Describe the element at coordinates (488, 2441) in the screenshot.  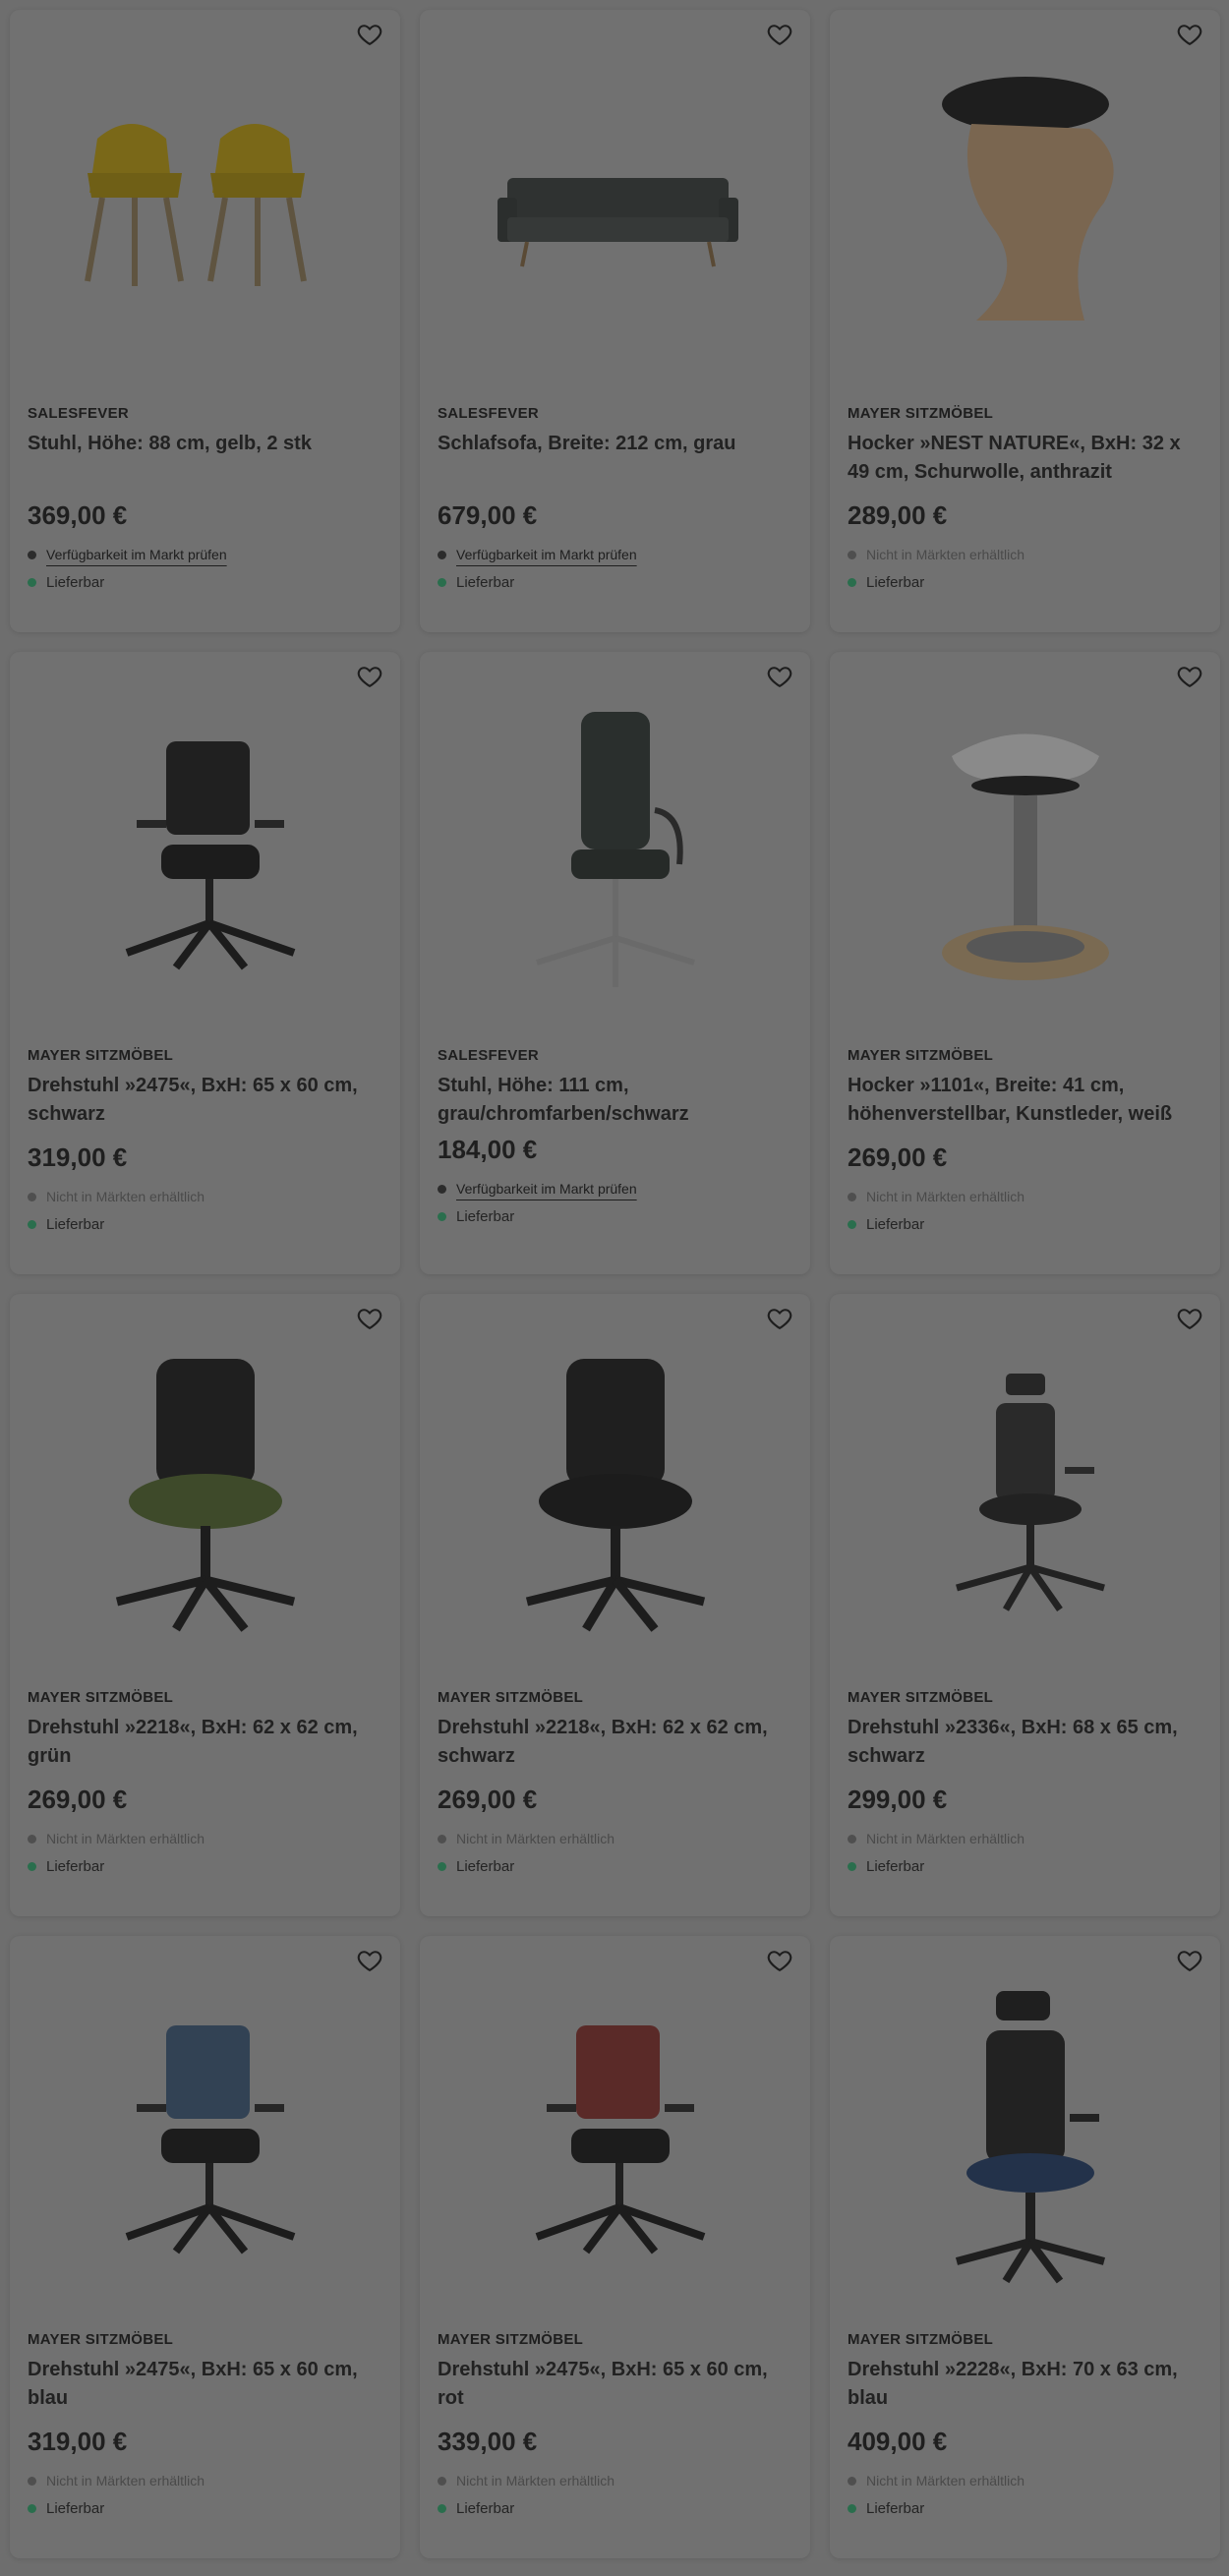
I see `product-price: 339,00 €` at that location.